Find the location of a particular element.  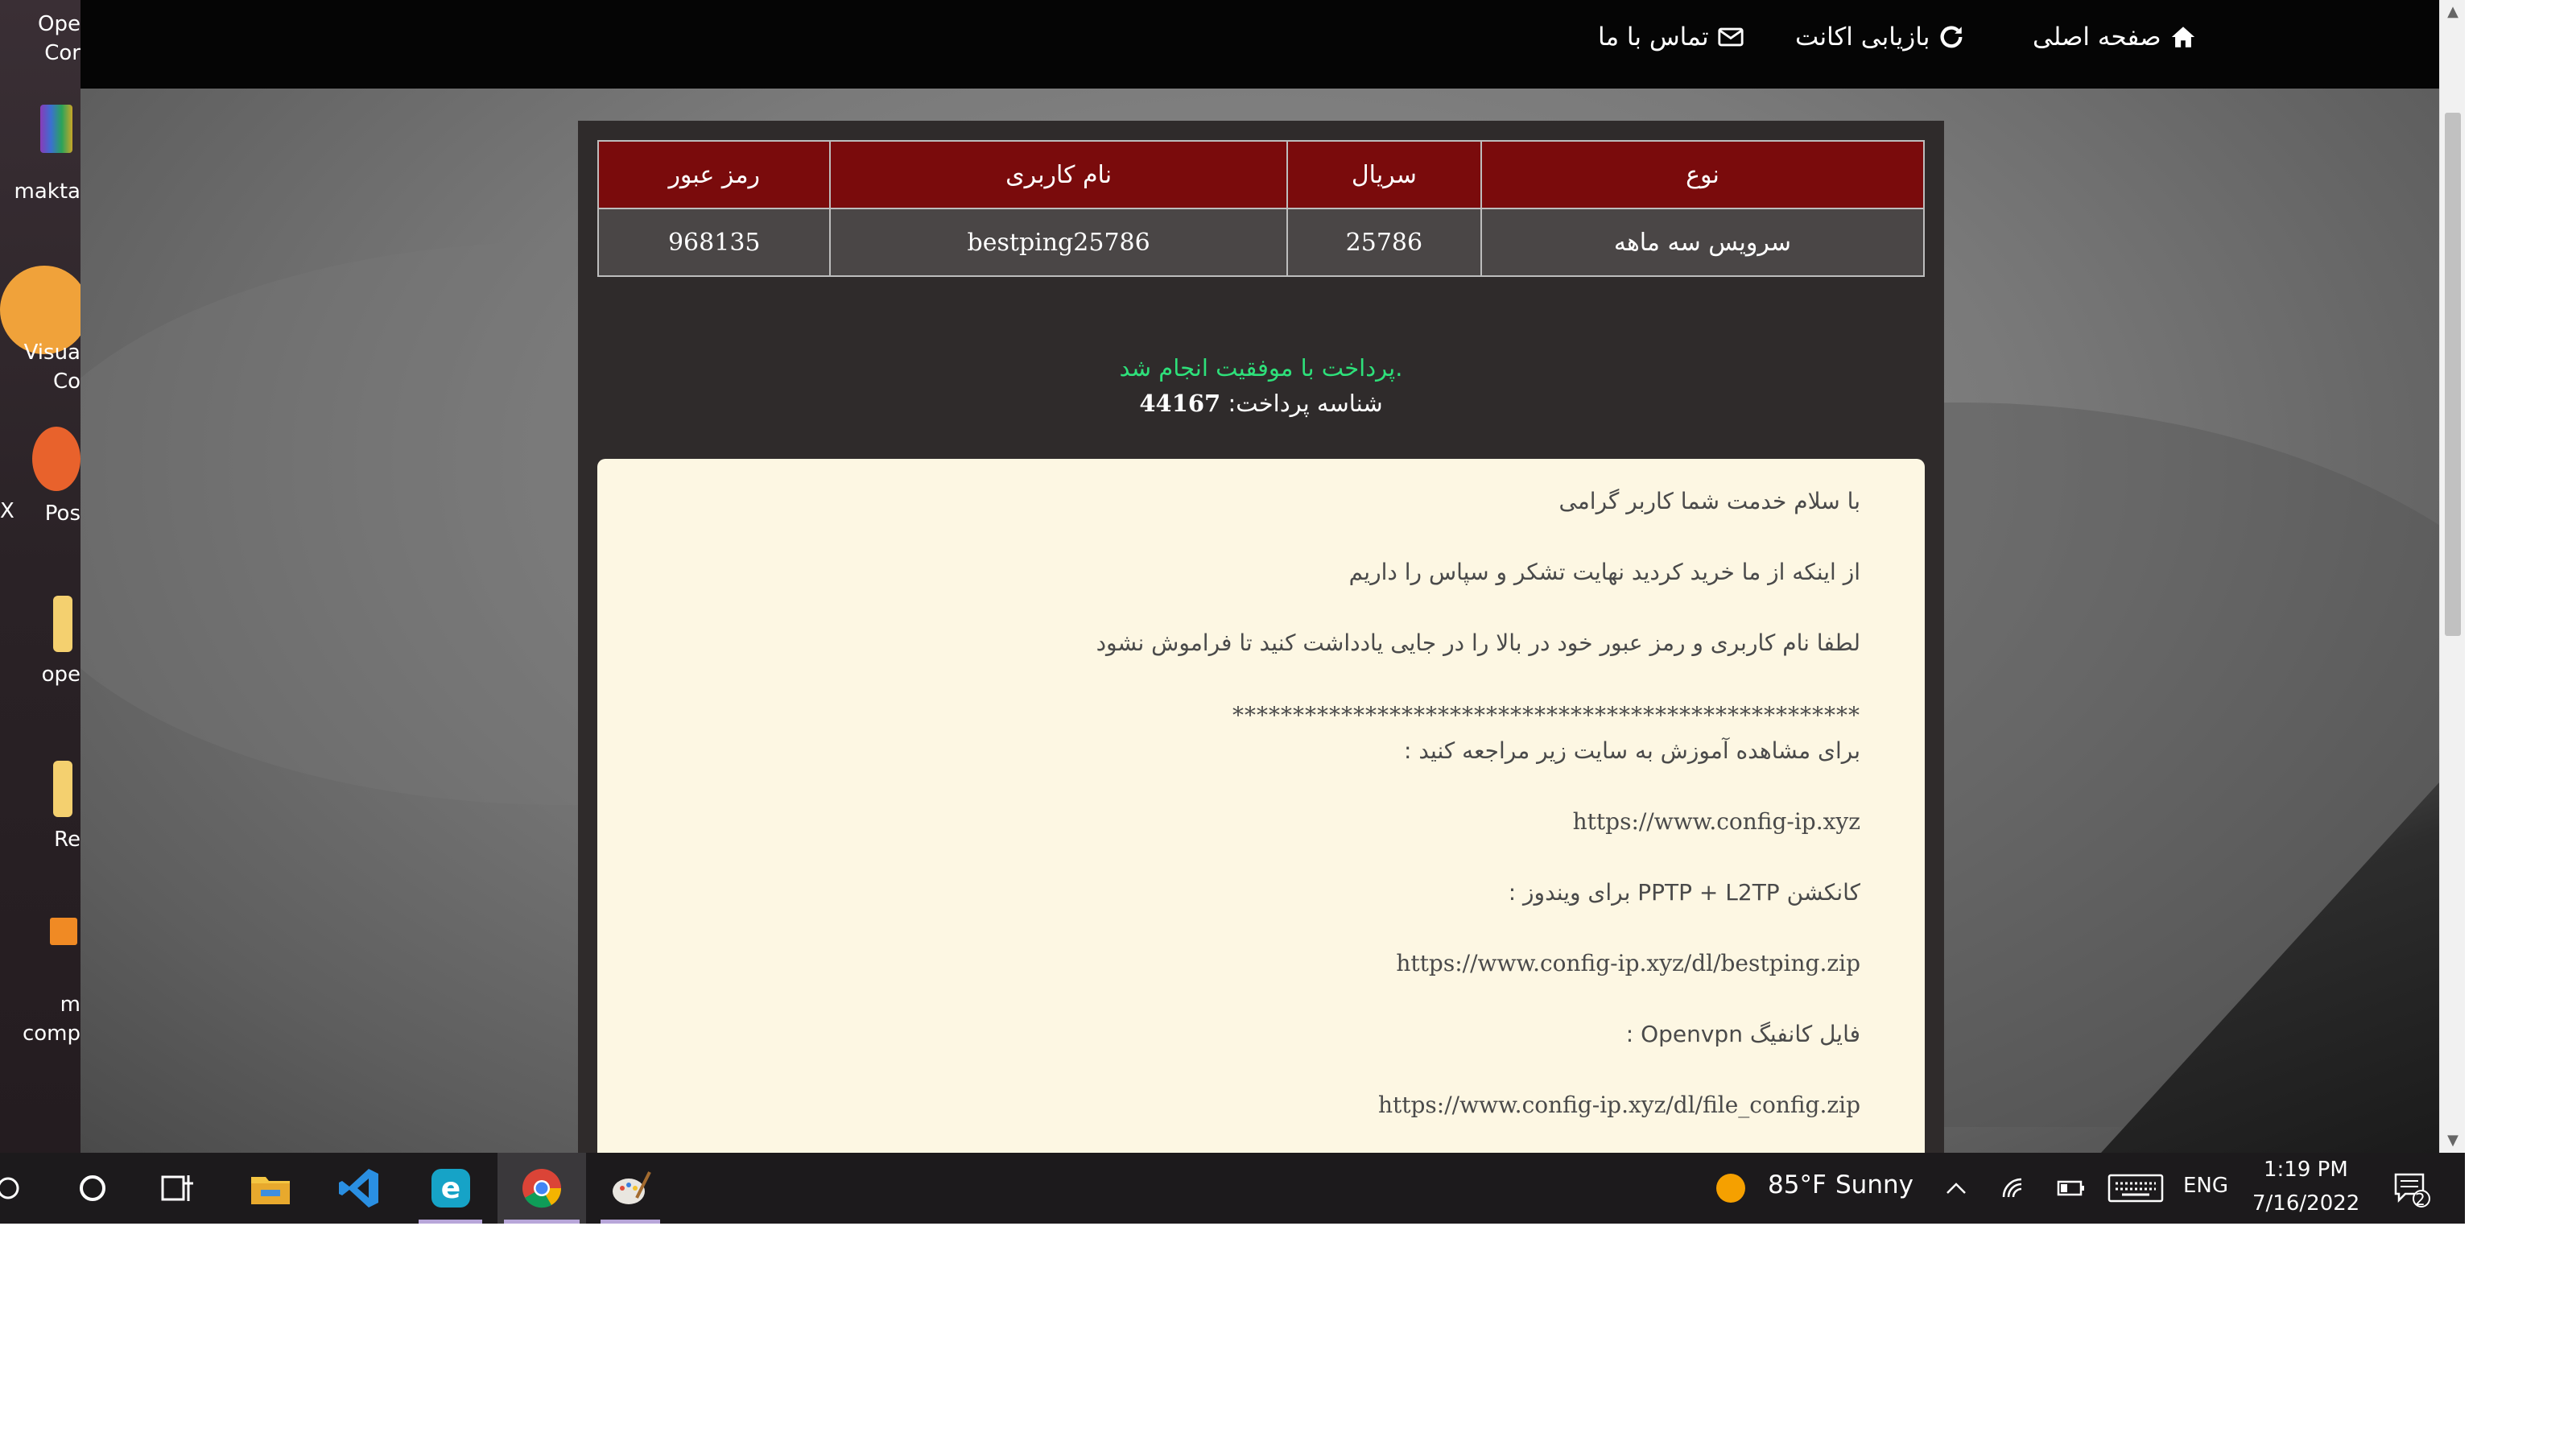

clock-date: 7/16/2022 is located at coordinates (2305, 1203).